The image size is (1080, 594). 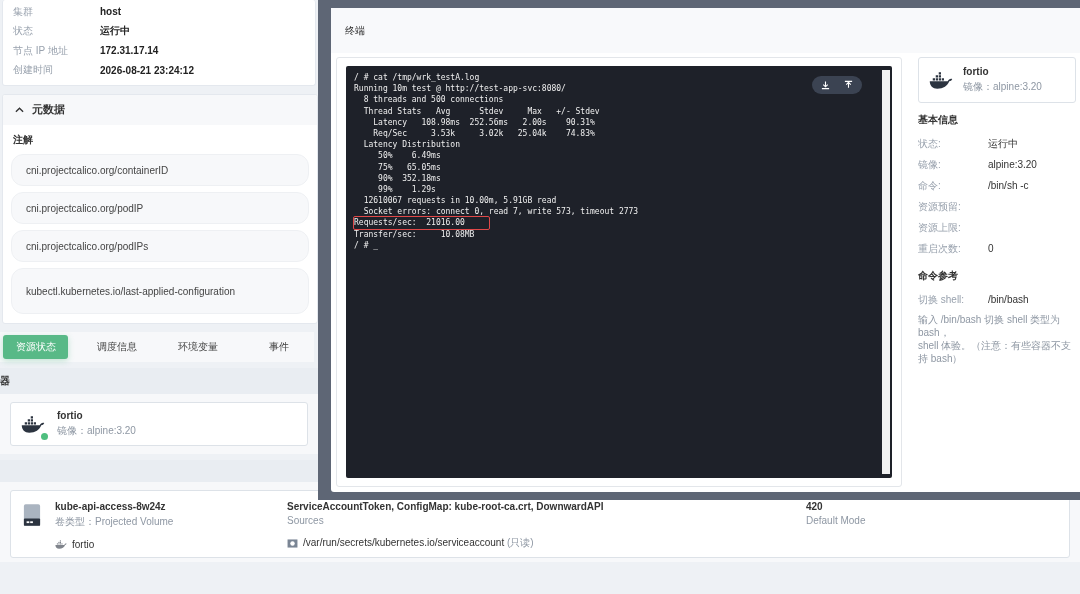 I want to click on field-value: /bin/bash, so click(x=1008, y=299).